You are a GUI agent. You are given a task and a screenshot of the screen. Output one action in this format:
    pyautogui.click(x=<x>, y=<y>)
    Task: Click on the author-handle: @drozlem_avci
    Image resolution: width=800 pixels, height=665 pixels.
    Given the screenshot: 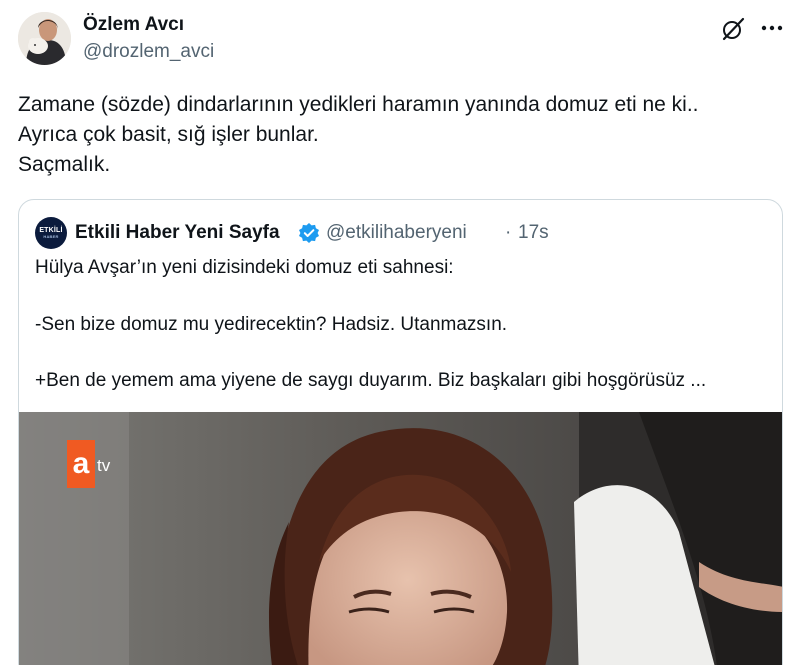 What is the action you would take?
    pyautogui.click(x=148, y=52)
    